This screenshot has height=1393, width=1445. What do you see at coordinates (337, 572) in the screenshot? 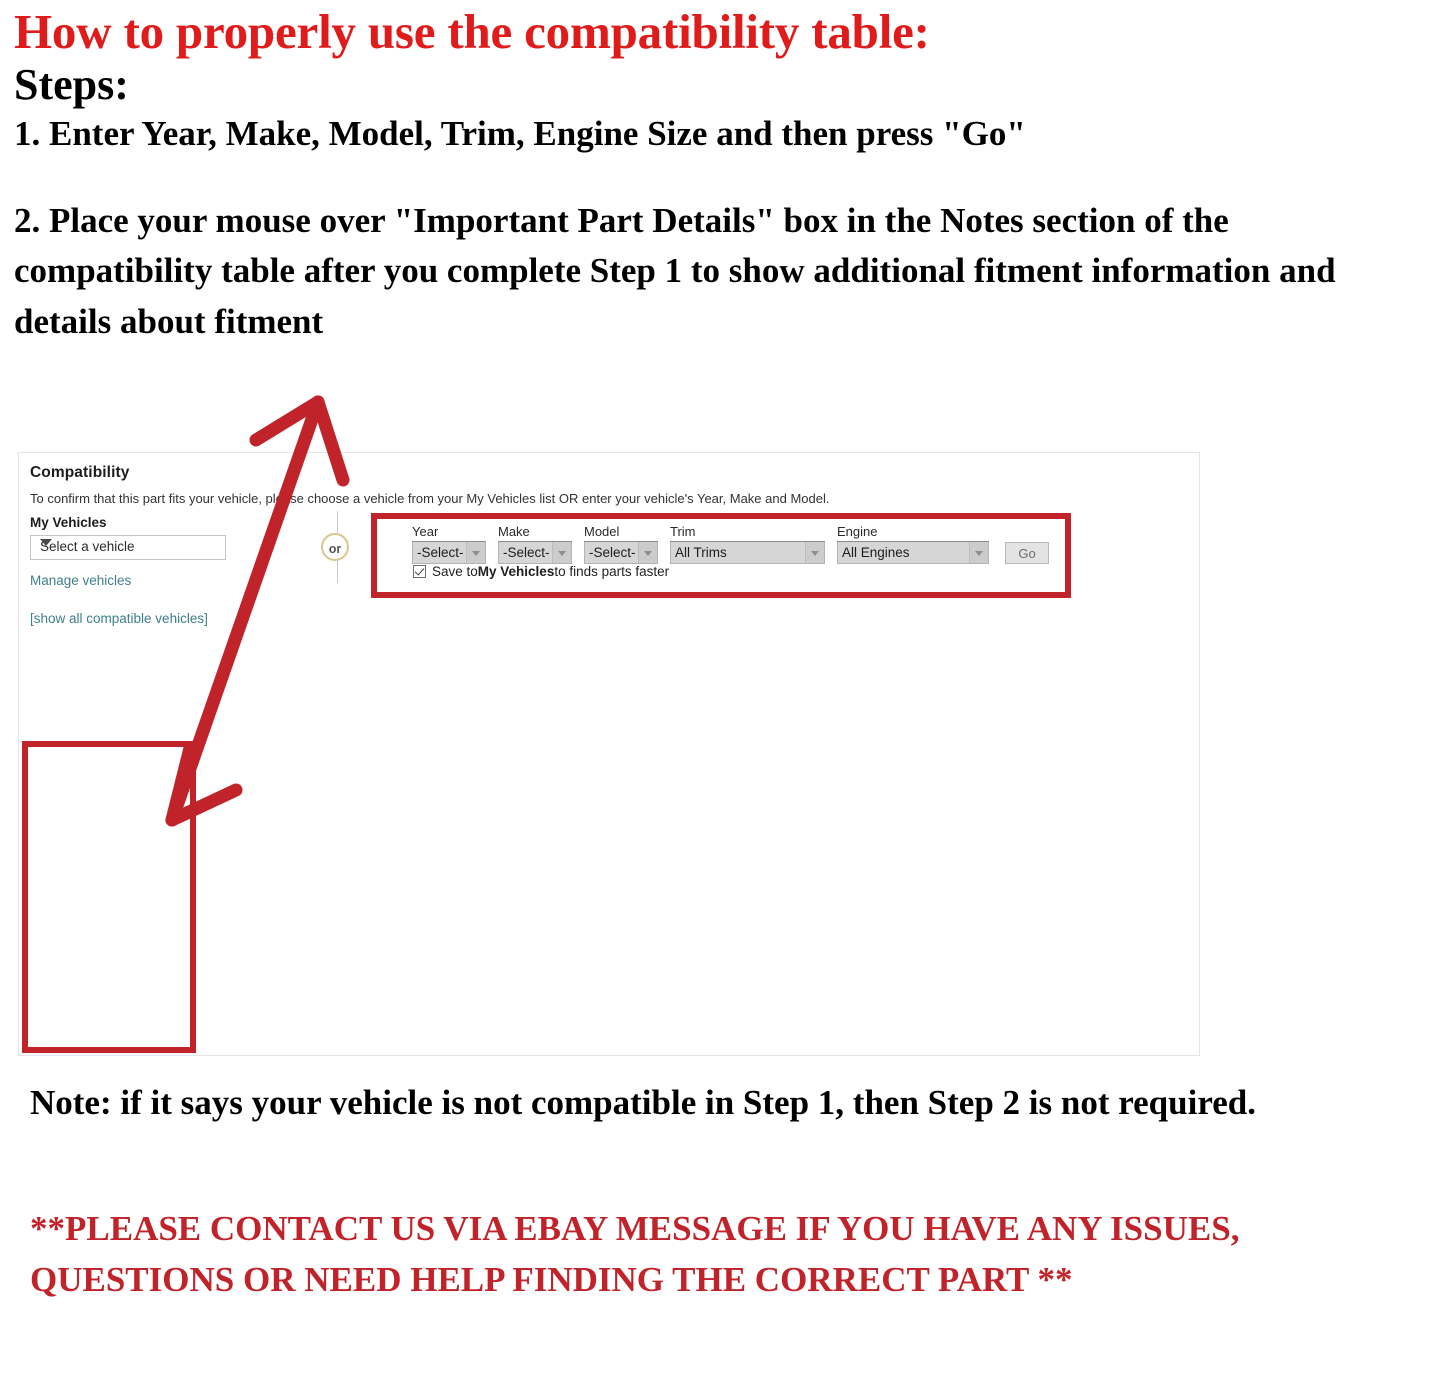
I see `or-line-bottom` at bounding box center [337, 572].